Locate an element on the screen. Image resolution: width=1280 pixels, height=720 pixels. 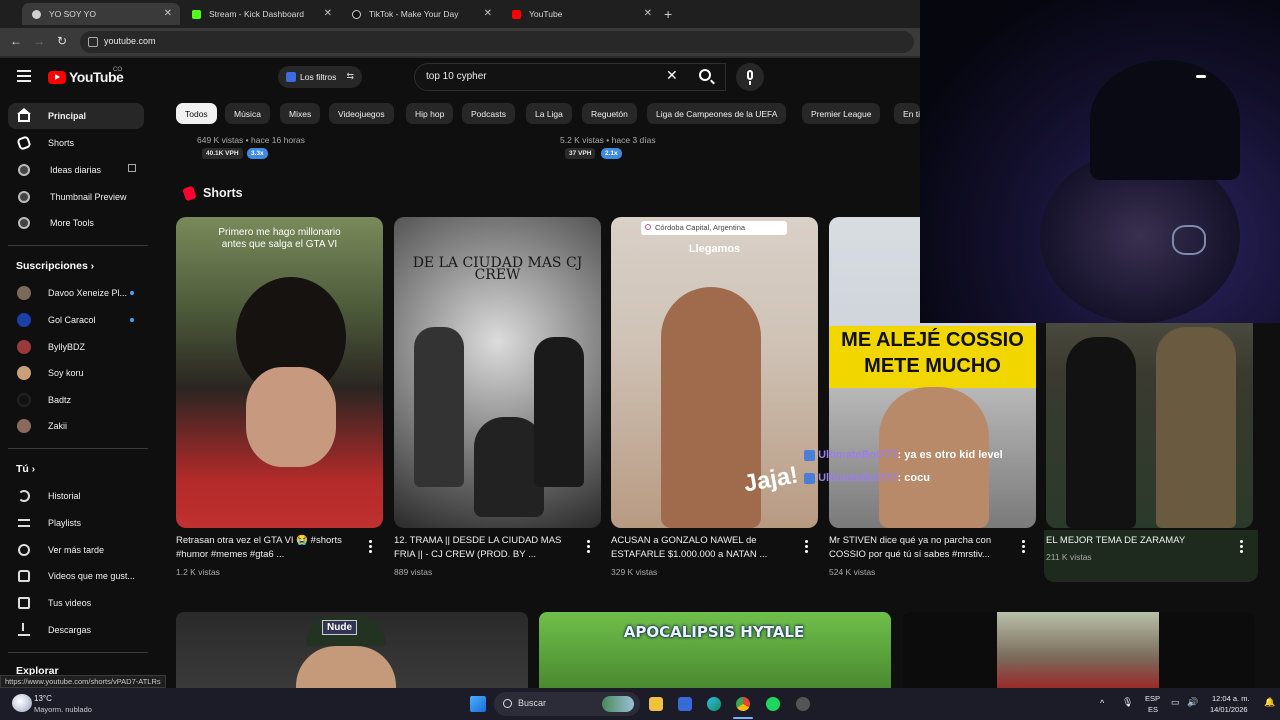
microphone-icon: 🎙 is located at coordinates (1127, 702).